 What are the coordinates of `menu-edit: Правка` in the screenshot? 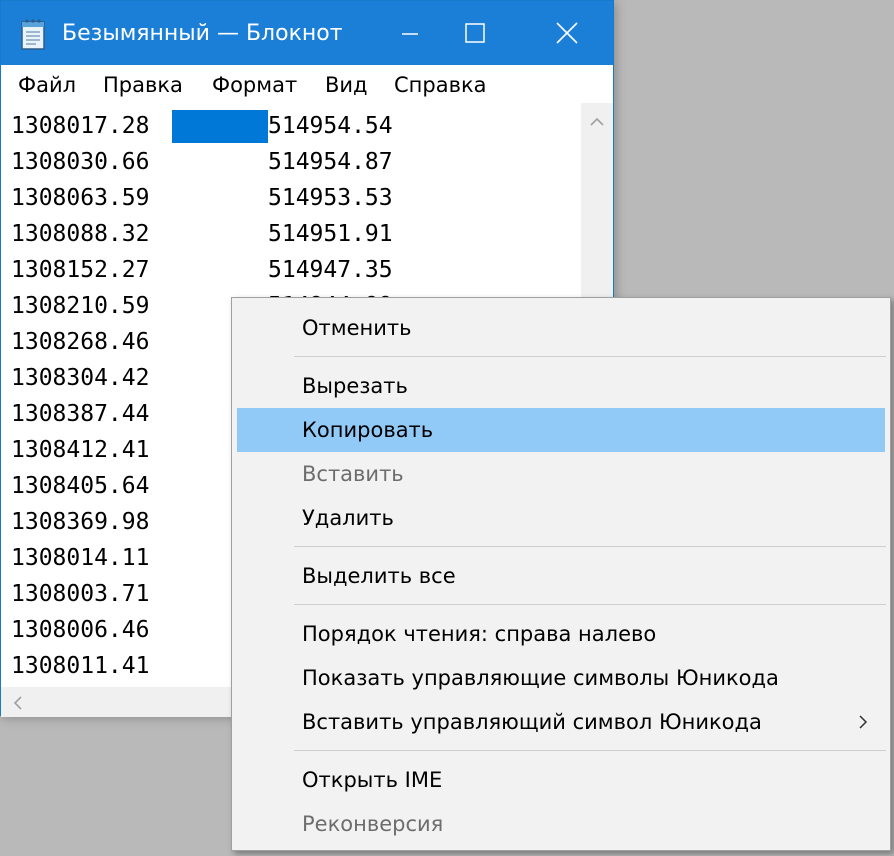 It's located at (143, 85).